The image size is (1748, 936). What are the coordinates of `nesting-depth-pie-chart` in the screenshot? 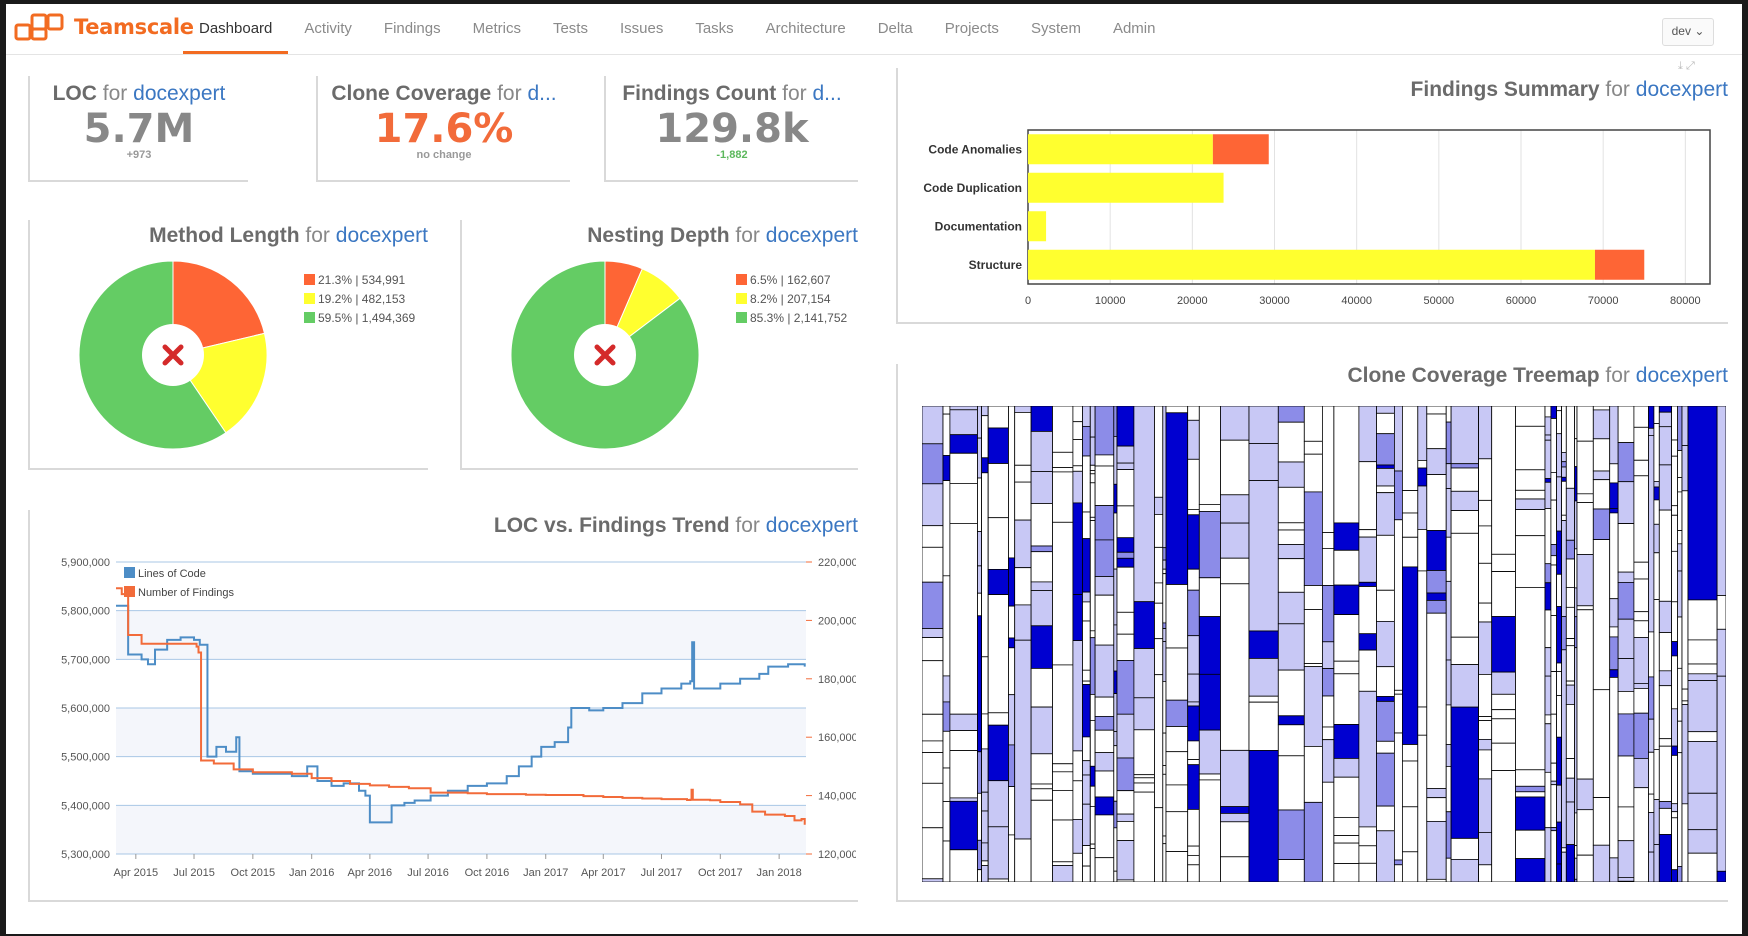 It's located at (605, 355).